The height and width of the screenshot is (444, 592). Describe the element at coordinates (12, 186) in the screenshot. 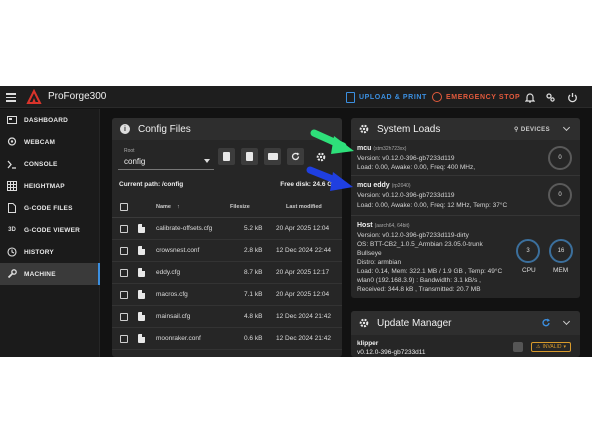

I see `heightmap-icon` at that location.